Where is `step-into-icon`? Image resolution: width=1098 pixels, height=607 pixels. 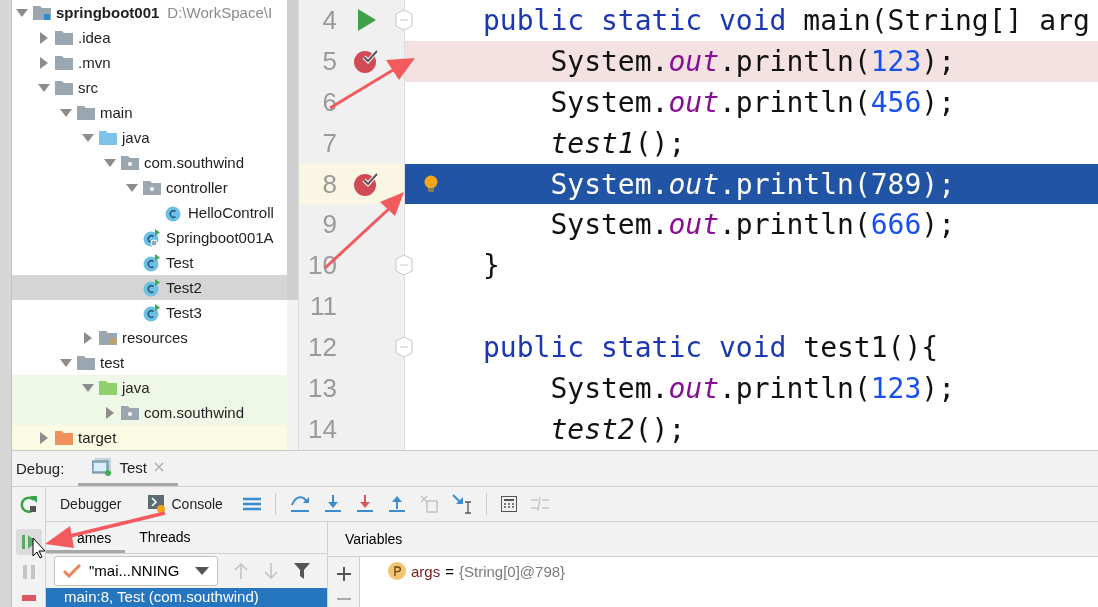
step-into-icon is located at coordinates (332, 504).